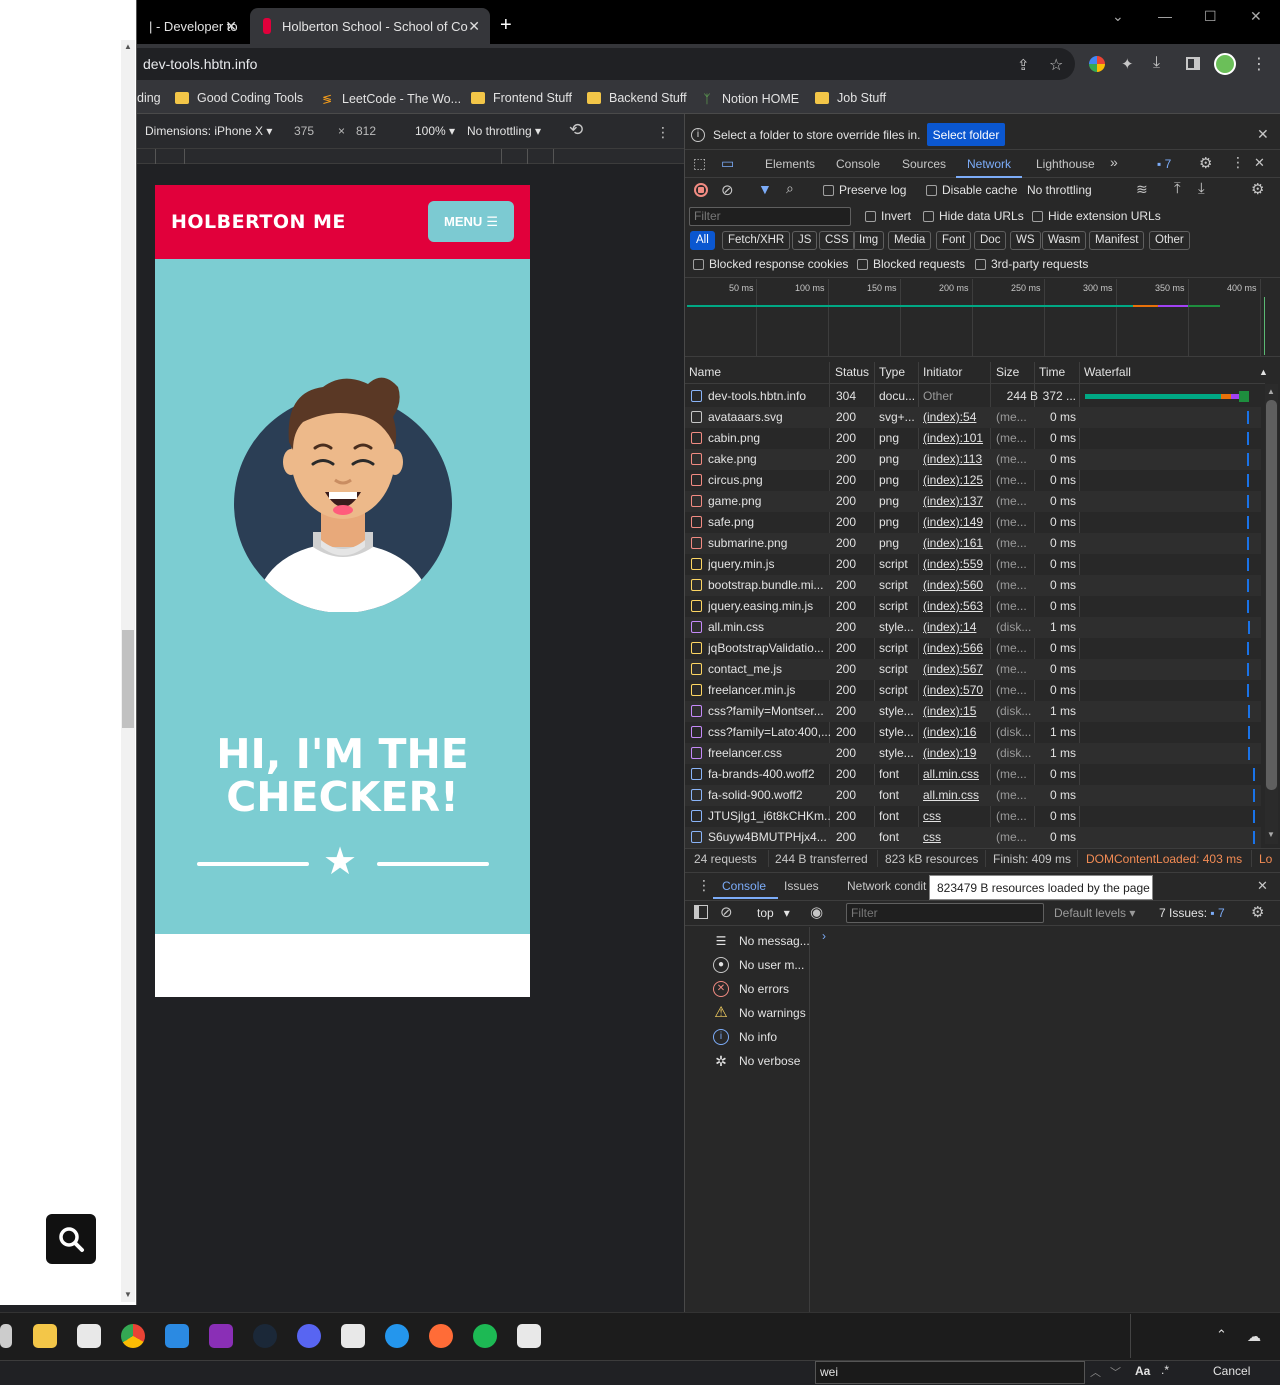 Image resolution: width=1280 pixels, height=1385 pixels. Describe the element at coordinates (864, 190) in the screenshot. I see `preserve-log-checkbox: Preserve log` at that location.